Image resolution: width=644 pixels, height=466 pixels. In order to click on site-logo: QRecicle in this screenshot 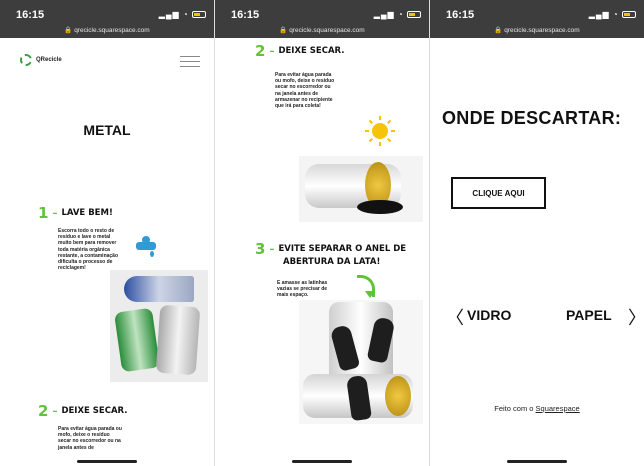, I will do `click(41, 60)`.